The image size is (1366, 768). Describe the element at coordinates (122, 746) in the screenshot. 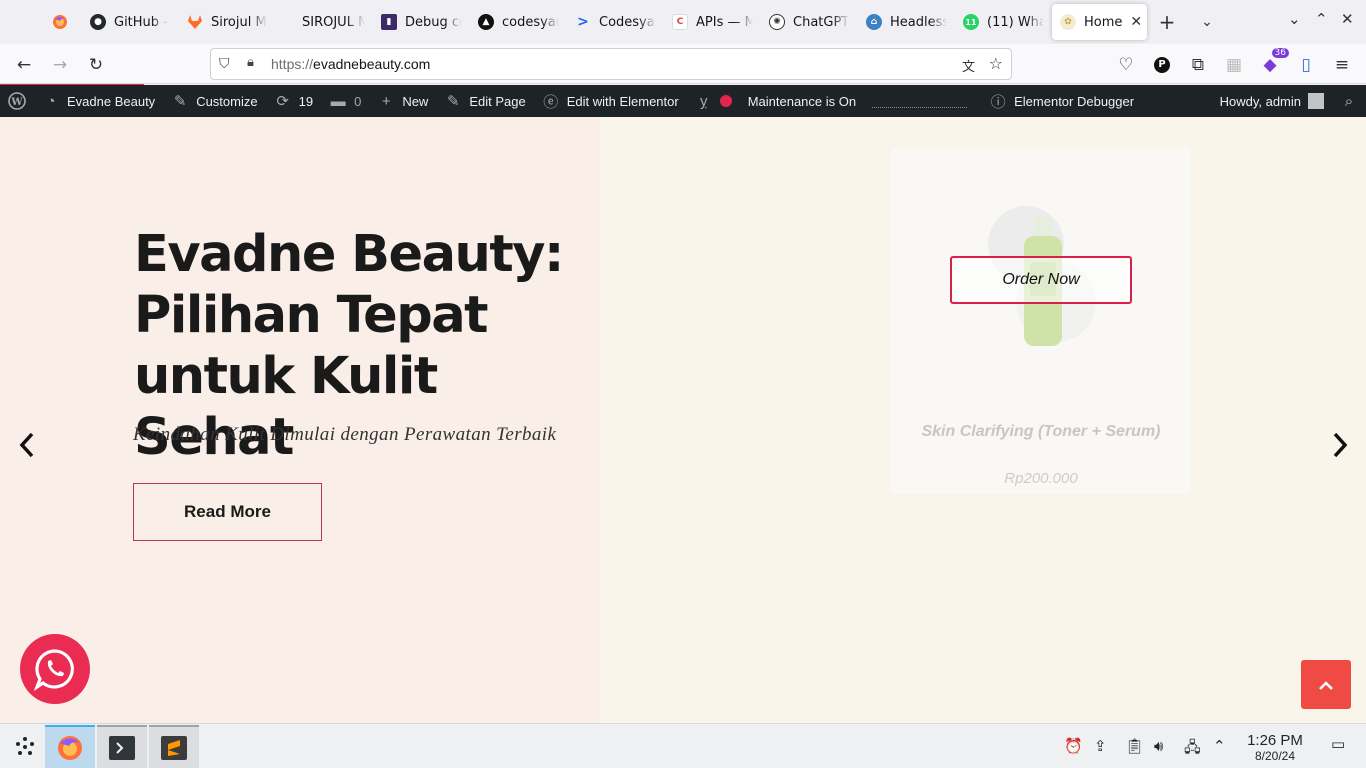

I see `taskbar-terminal` at that location.